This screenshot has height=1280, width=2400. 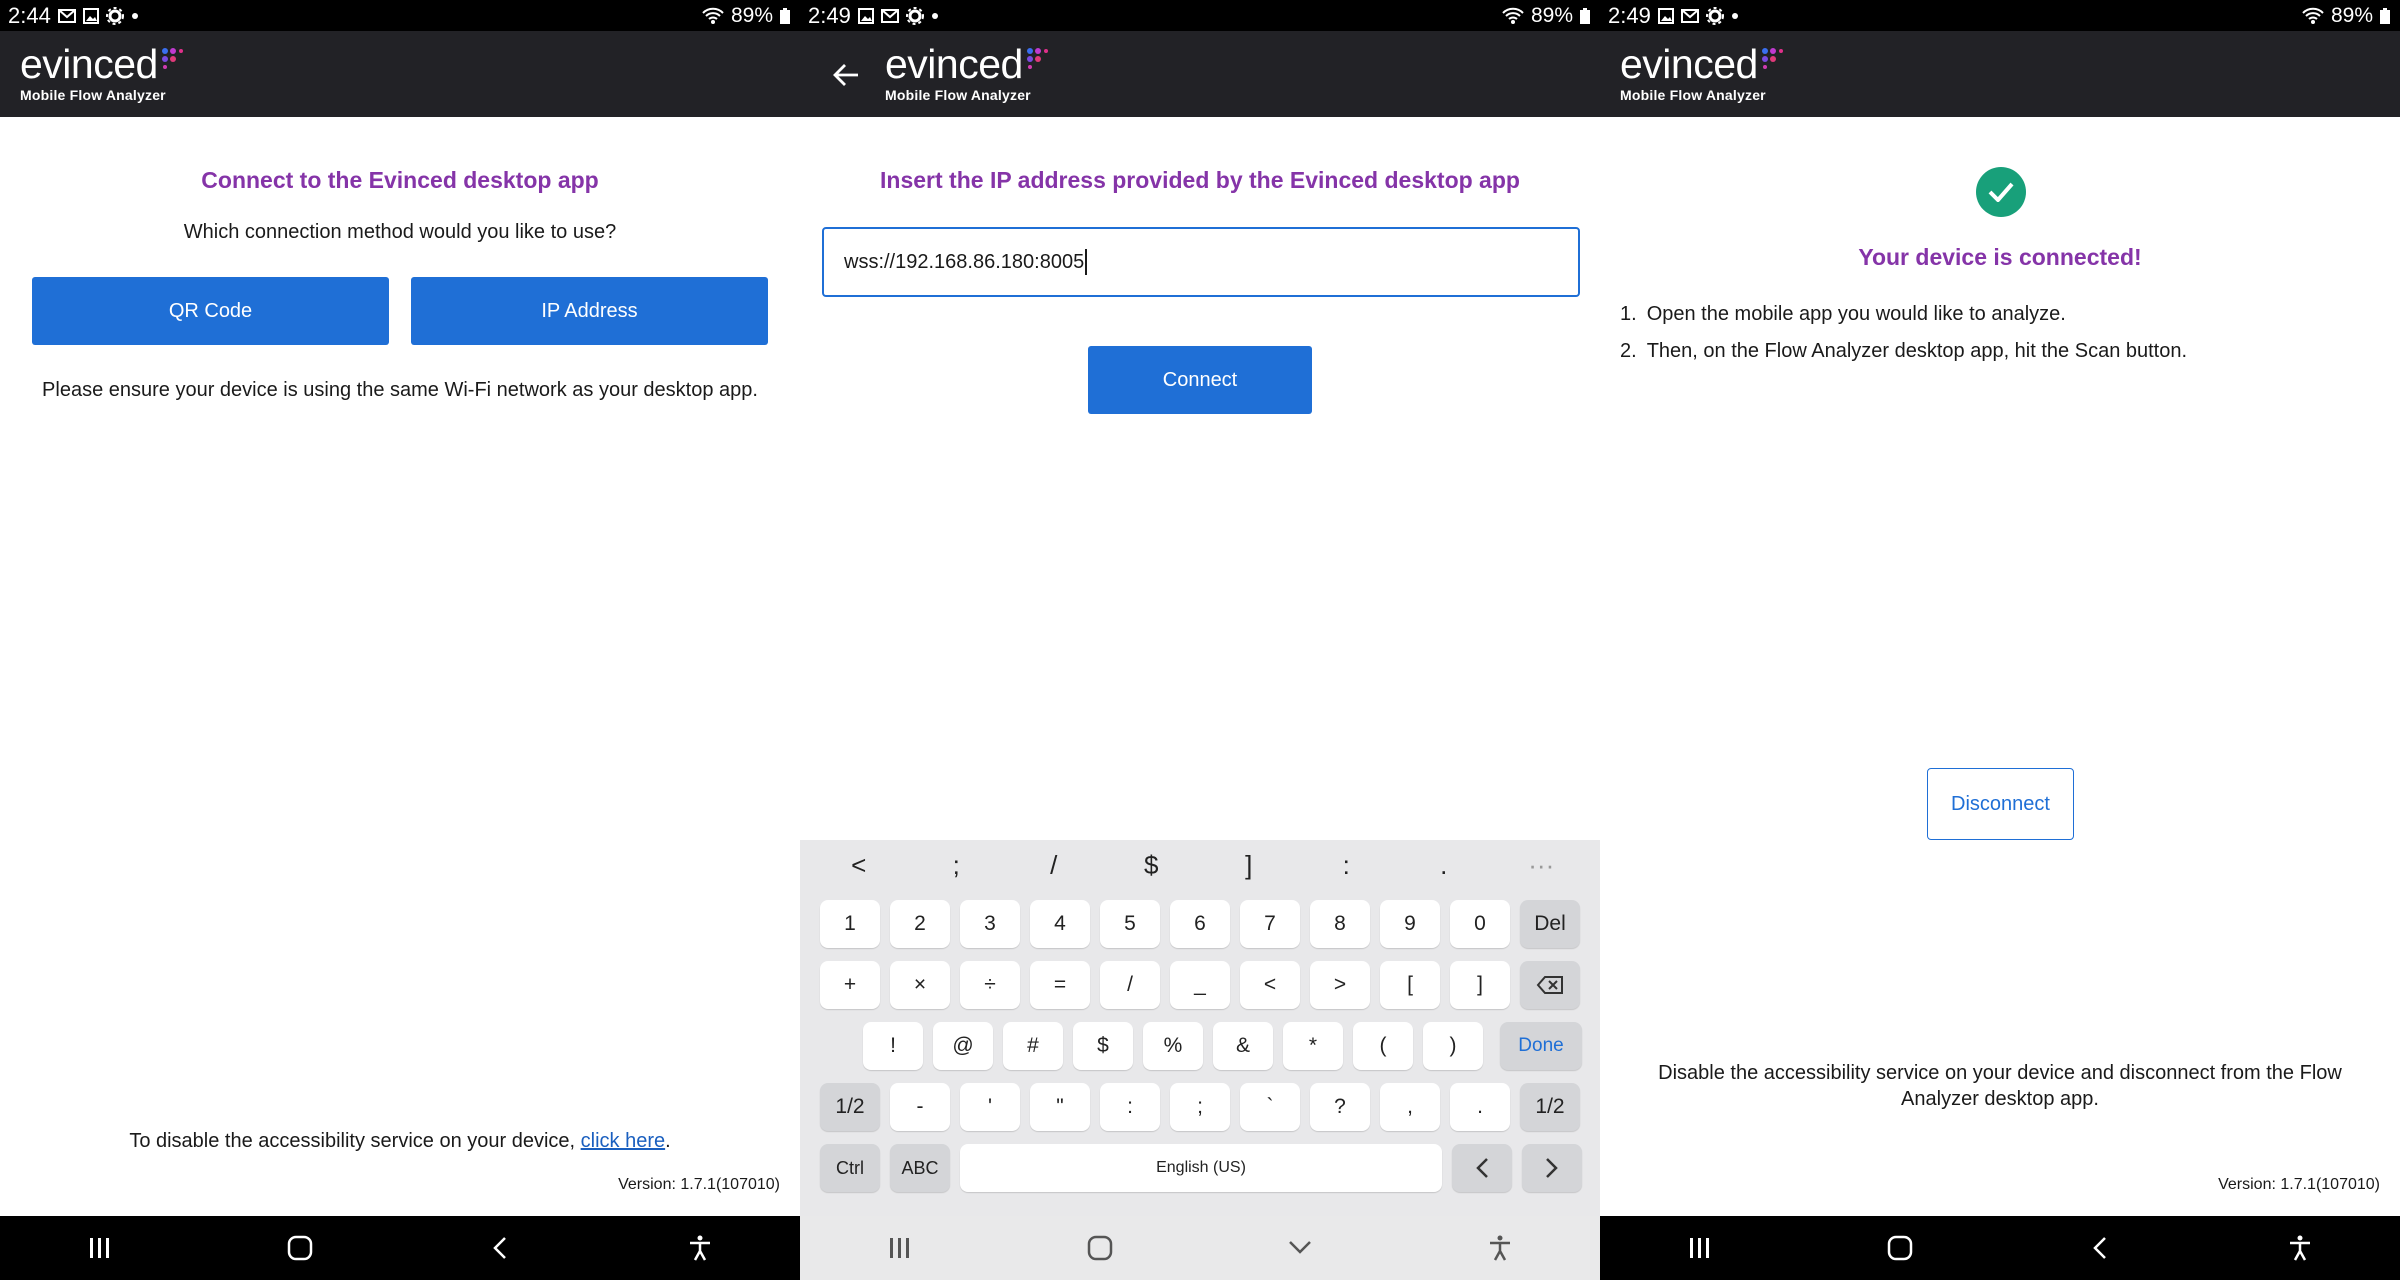 What do you see at coordinates (1300, 1248) in the screenshot?
I see `hide-keyboard-icon` at bounding box center [1300, 1248].